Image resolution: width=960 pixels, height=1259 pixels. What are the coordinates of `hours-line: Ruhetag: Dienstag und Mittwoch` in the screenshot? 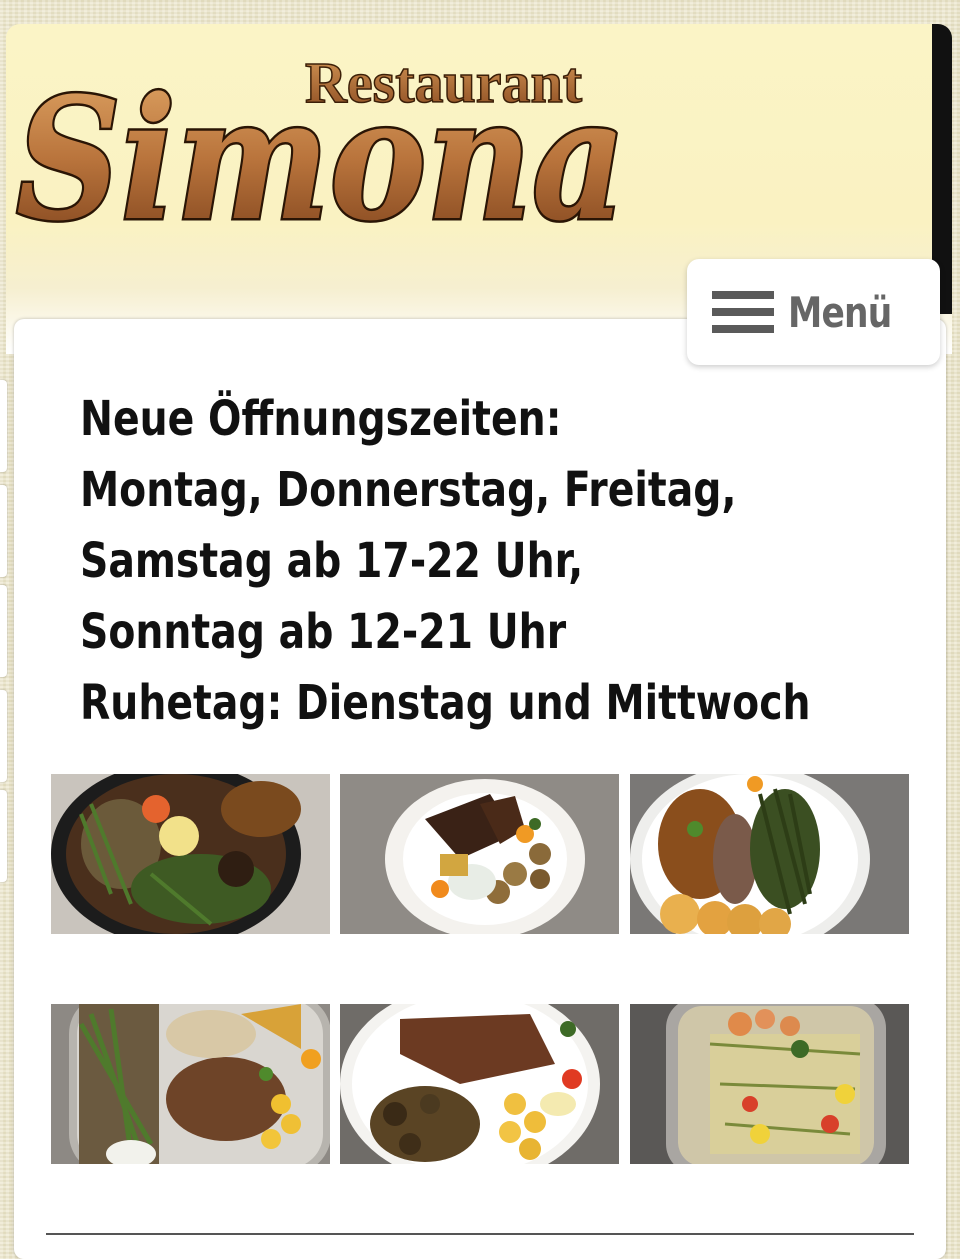 It's located at (445, 703).